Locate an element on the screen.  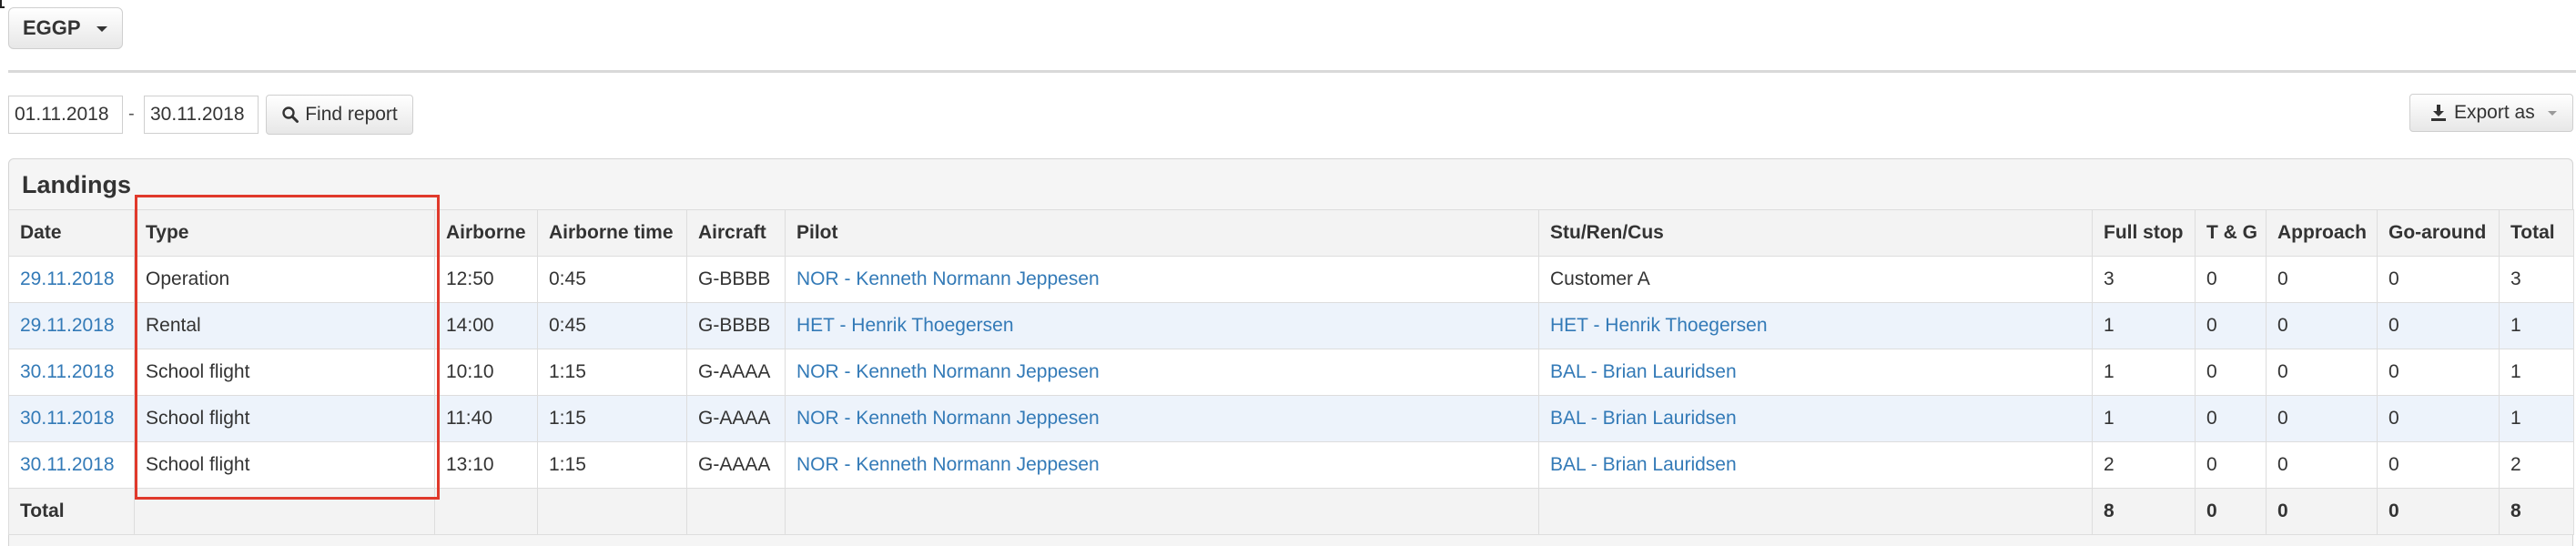
airport-dropdown: EGGP is located at coordinates (65, 28).